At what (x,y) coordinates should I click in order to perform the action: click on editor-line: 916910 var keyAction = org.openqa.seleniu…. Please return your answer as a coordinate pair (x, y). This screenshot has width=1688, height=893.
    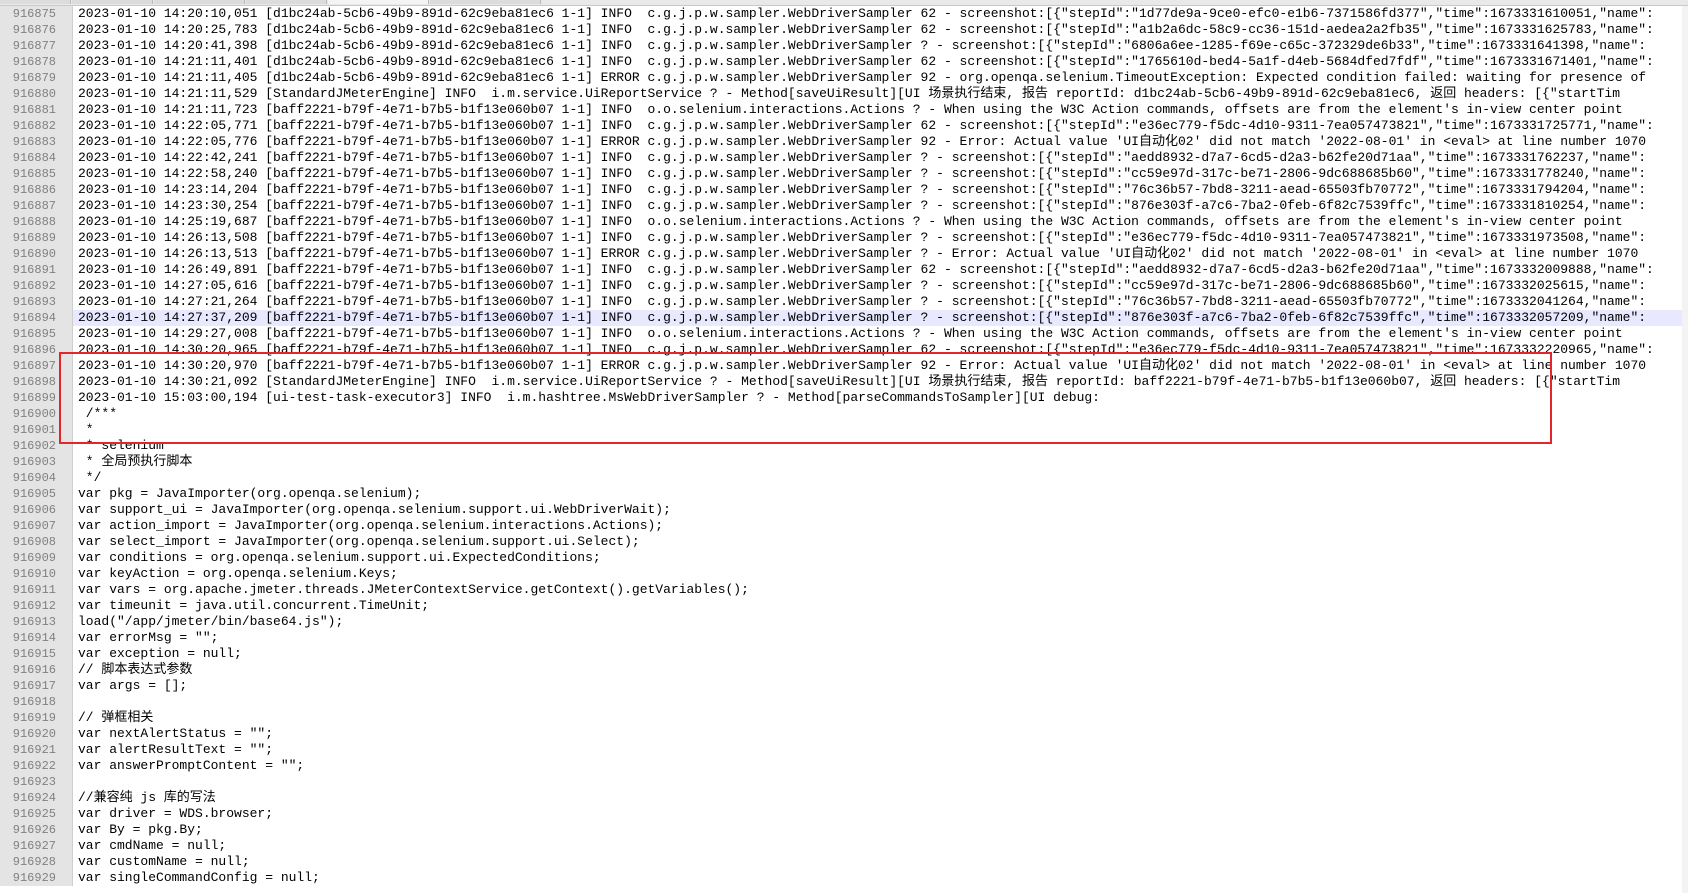
    Looking at the image, I should click on (844, 574).